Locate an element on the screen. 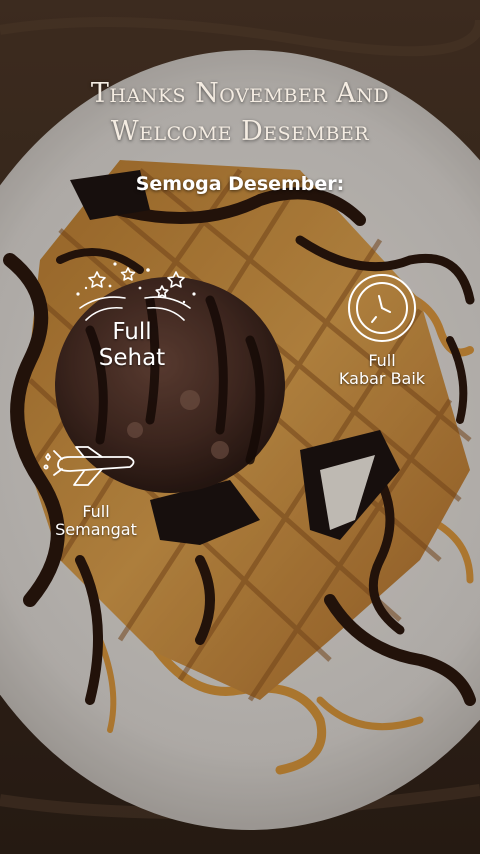 This screenshot has height=854, width=480. wish-line-2: Sehat is located at coordinates (132, 357).